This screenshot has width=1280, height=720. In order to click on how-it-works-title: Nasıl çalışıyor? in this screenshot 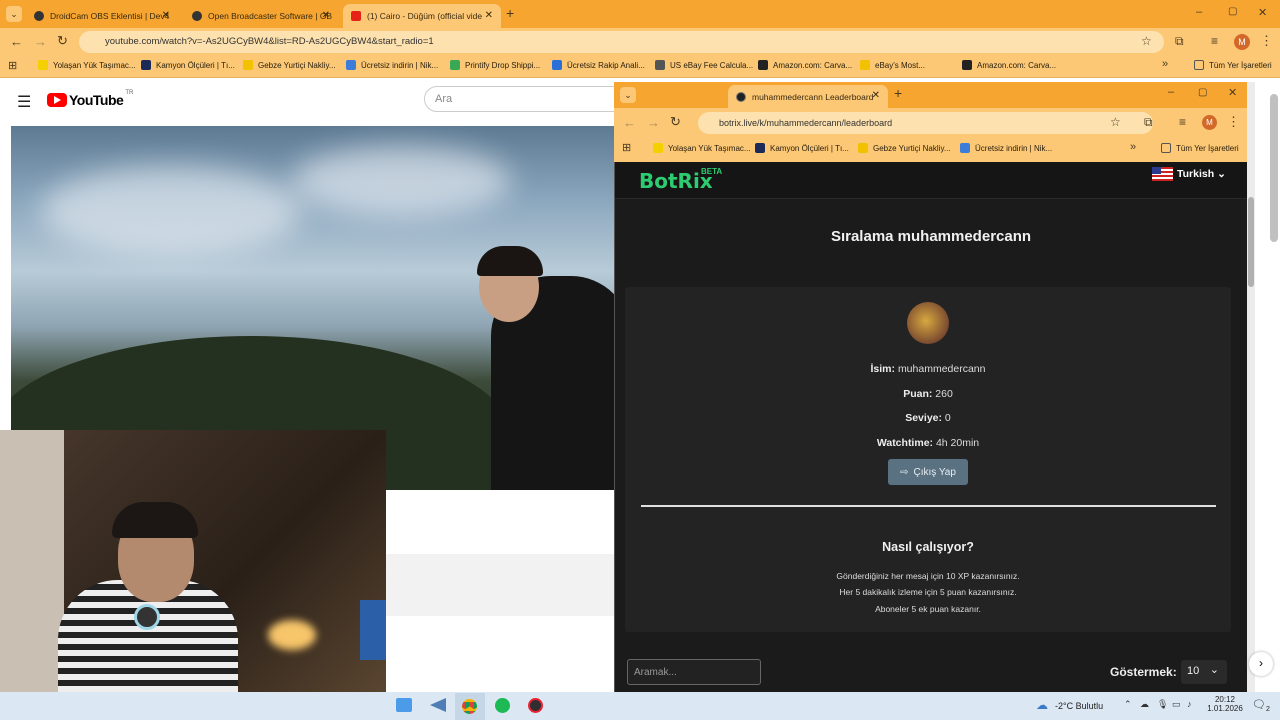, I will do `click(928, 547)`.